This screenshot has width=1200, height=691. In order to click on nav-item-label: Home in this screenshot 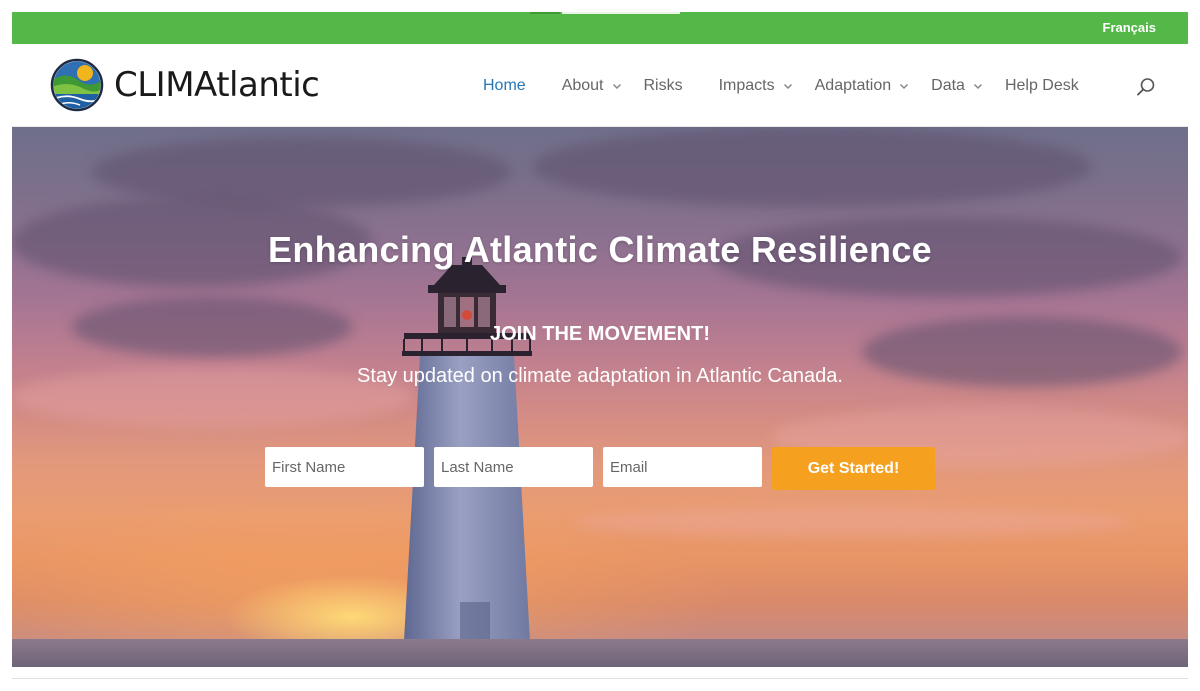, I will do `click(504, 85)`.